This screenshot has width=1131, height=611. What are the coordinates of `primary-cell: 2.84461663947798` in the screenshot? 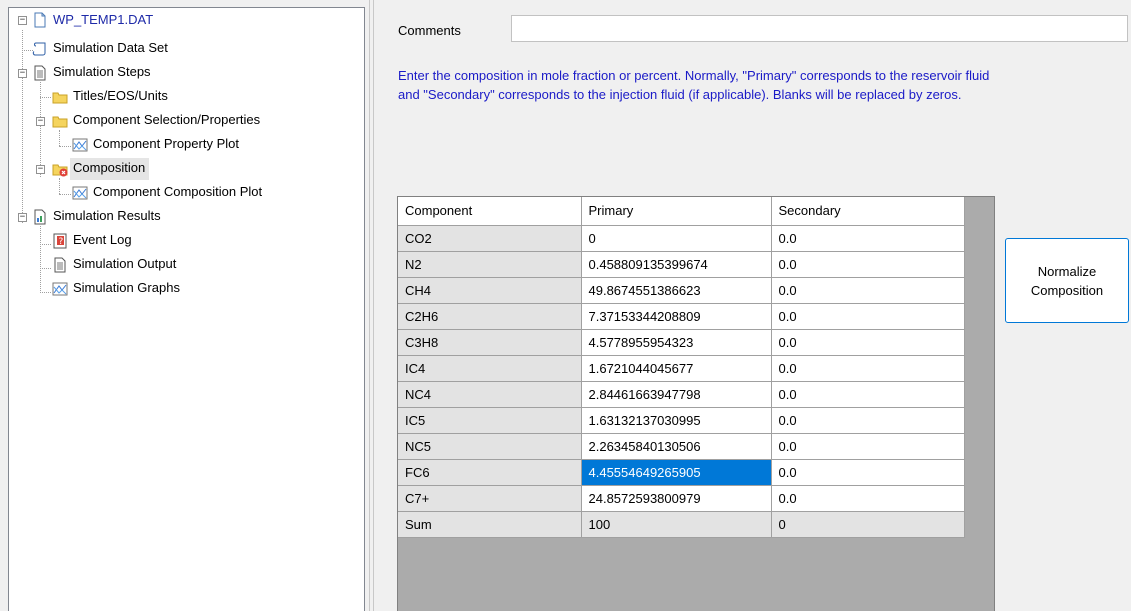 It's located at (676, 394).